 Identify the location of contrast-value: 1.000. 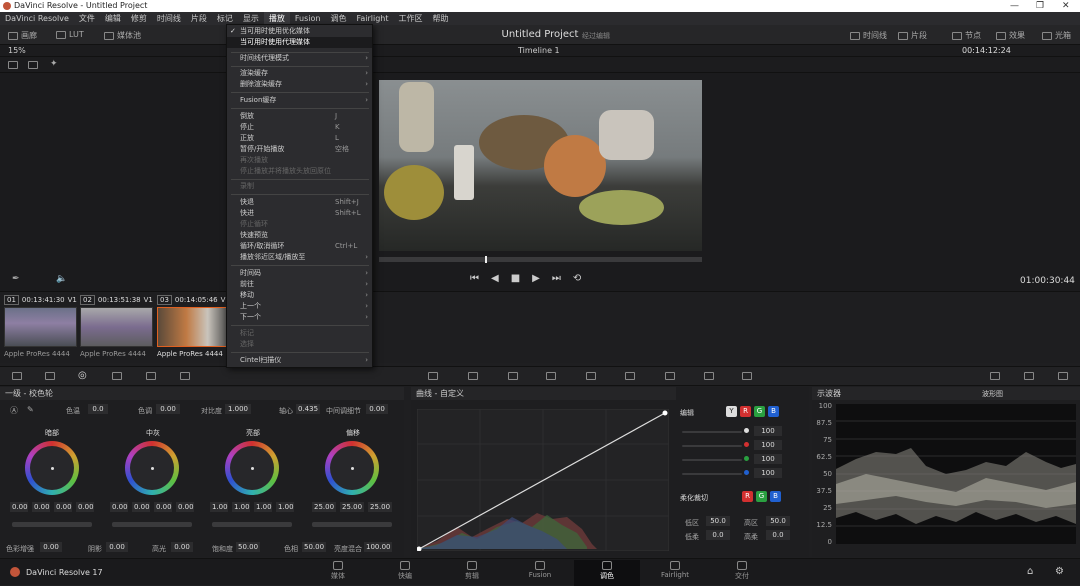
(238, 409).